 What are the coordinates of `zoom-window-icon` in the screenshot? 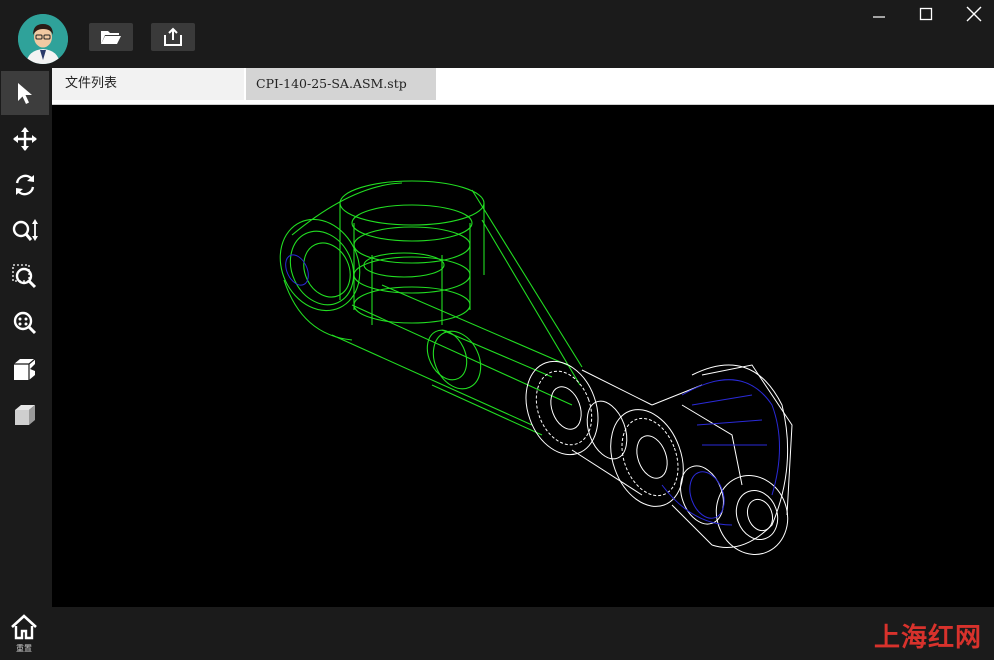 It's located at (24, 276).